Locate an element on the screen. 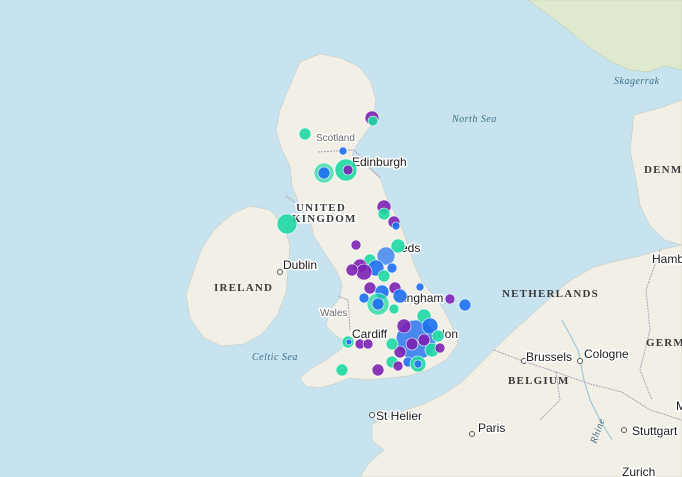 The width and height of the screenshot is (682, 477). label-cologne: Cologne is located at coordinates (606, 354).